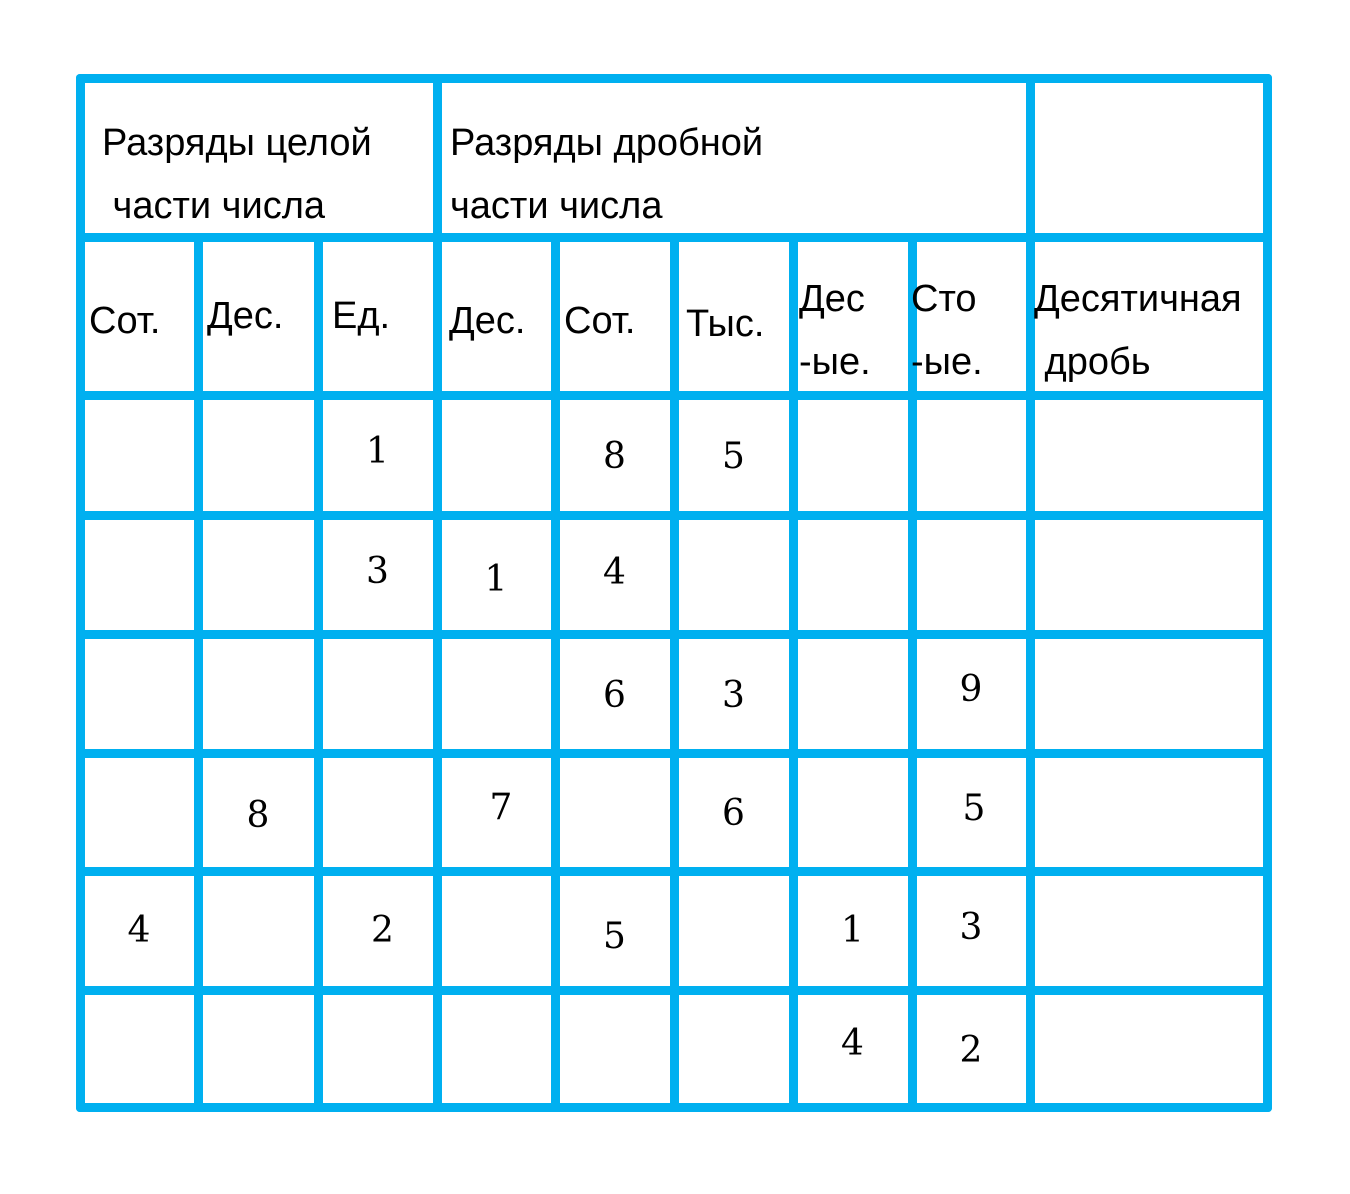 This screenshot has height=1194, width=1350. I want to click on grid-line-horizontal, so click(673, 78).